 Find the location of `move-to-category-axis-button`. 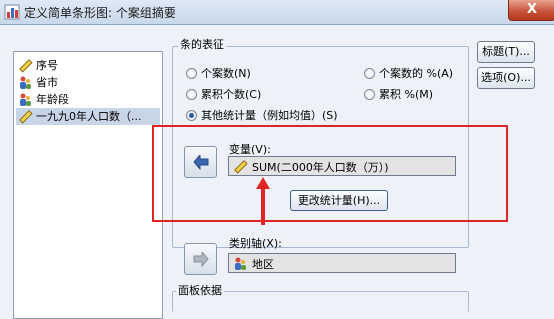

move-to-category-axis-button is located at coordinates (200, 259).